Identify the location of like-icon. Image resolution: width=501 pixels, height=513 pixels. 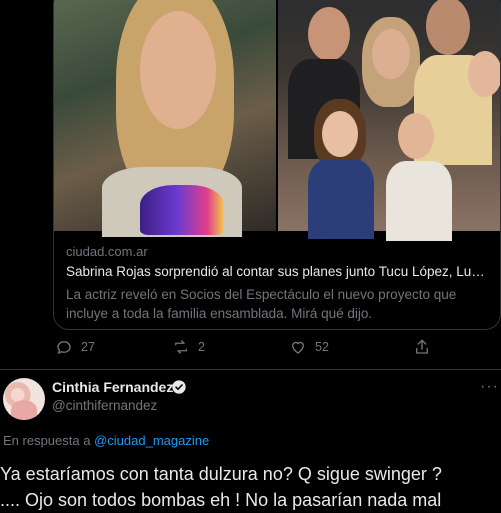
(298, 347).